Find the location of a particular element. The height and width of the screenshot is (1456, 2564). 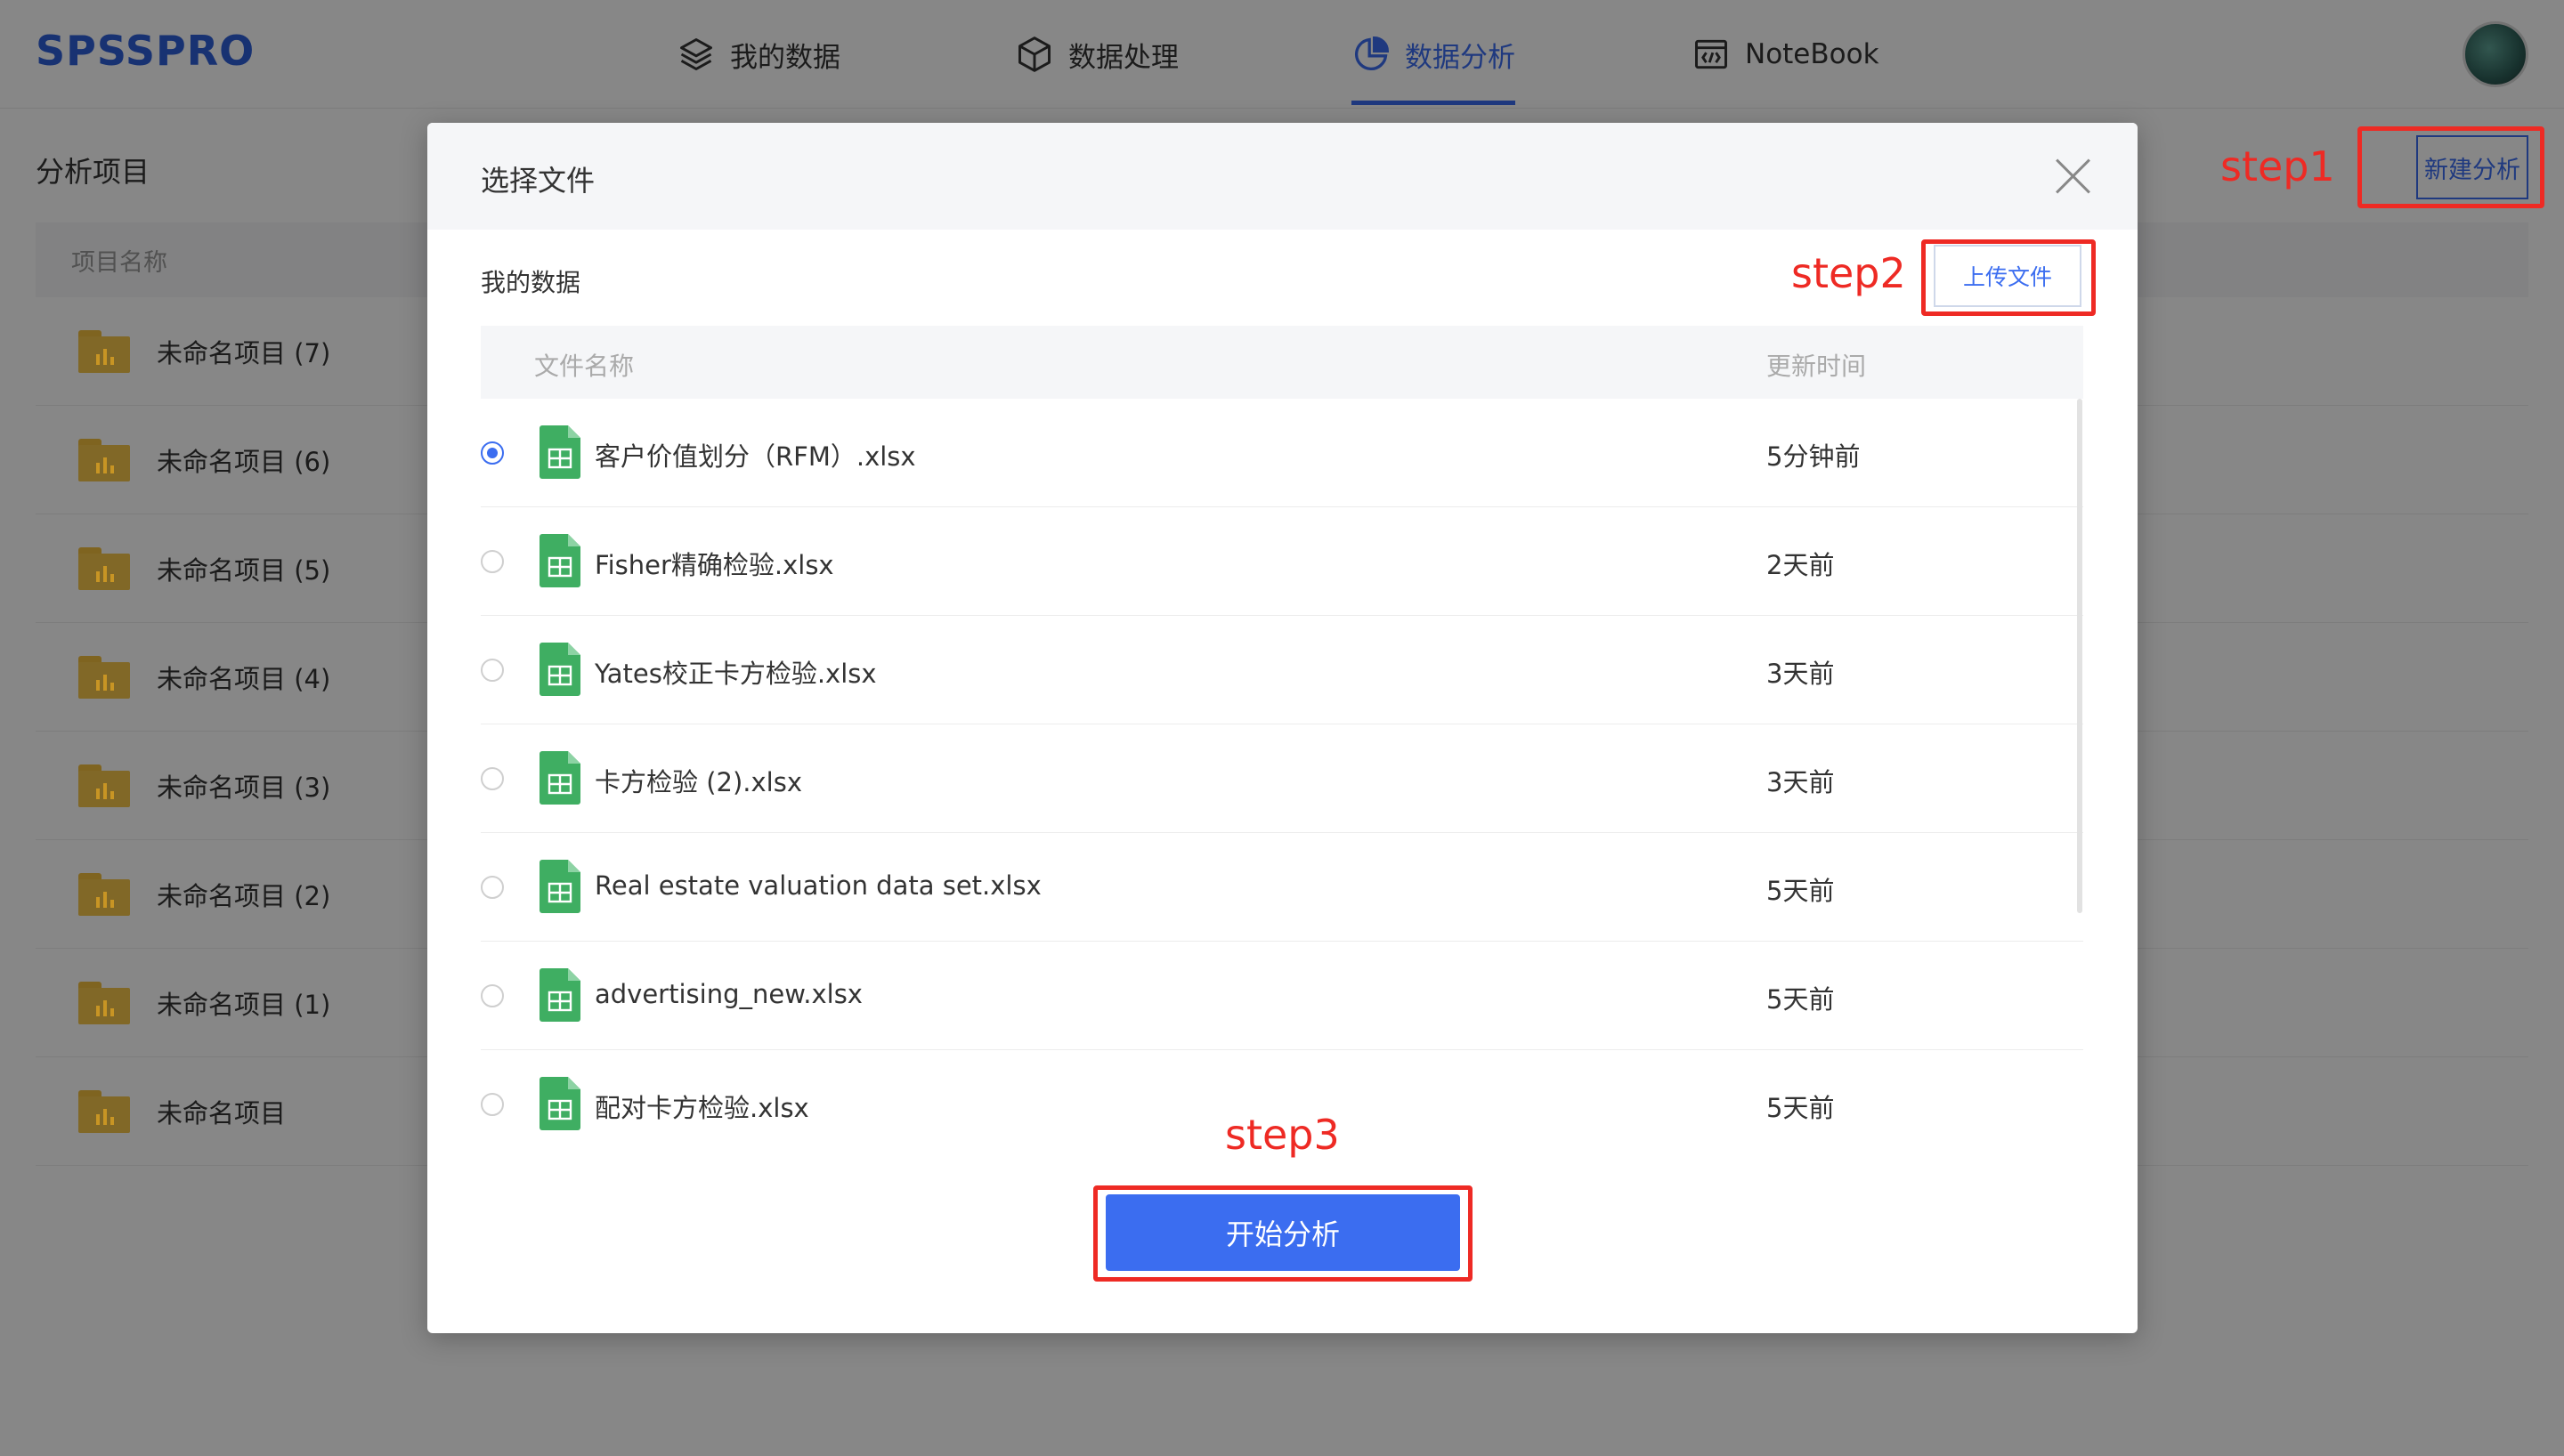

file-row: Real estate valuation data set.xlsx 5天前 is located at coordinates (1282, 887).